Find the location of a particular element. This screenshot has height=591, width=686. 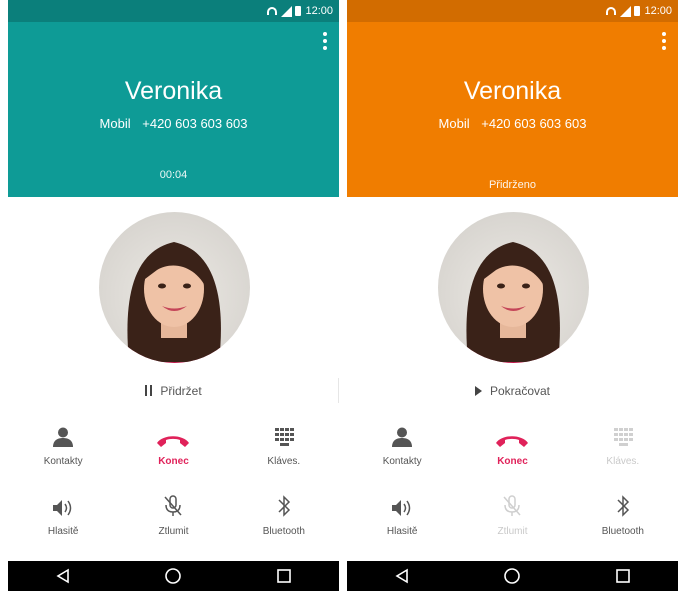

hold-label: Přidržet is located at coordinates (181, 390).